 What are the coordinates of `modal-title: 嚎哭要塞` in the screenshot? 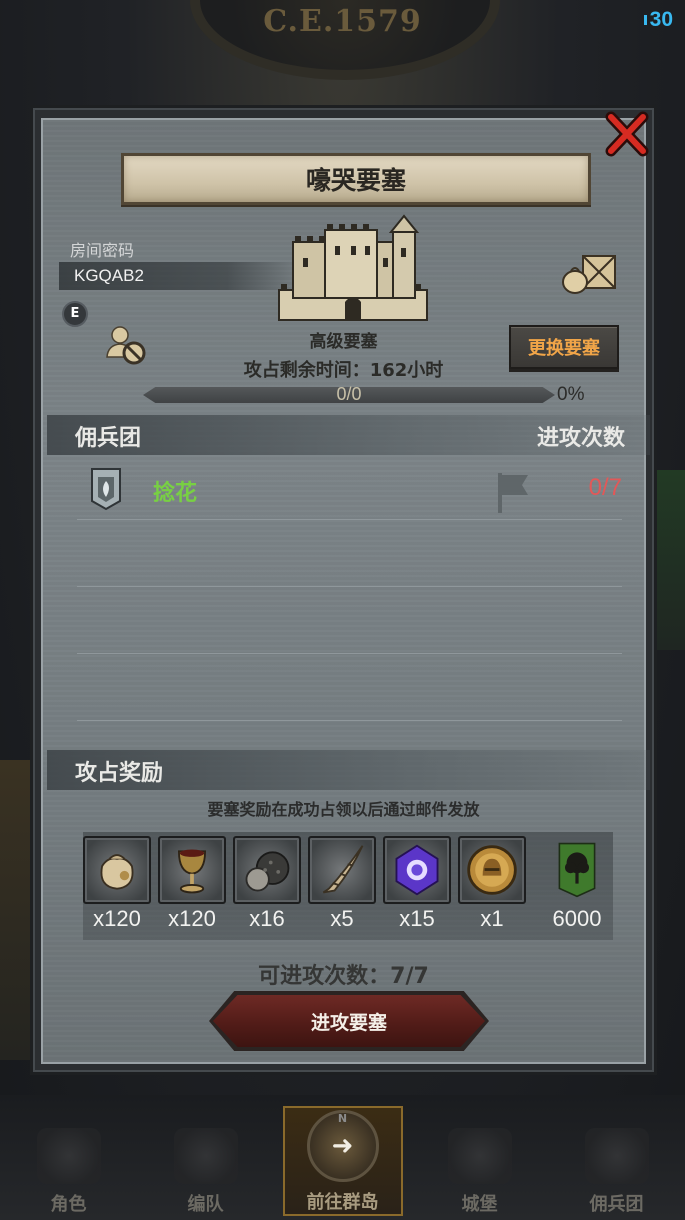 It's located at (356, 179).